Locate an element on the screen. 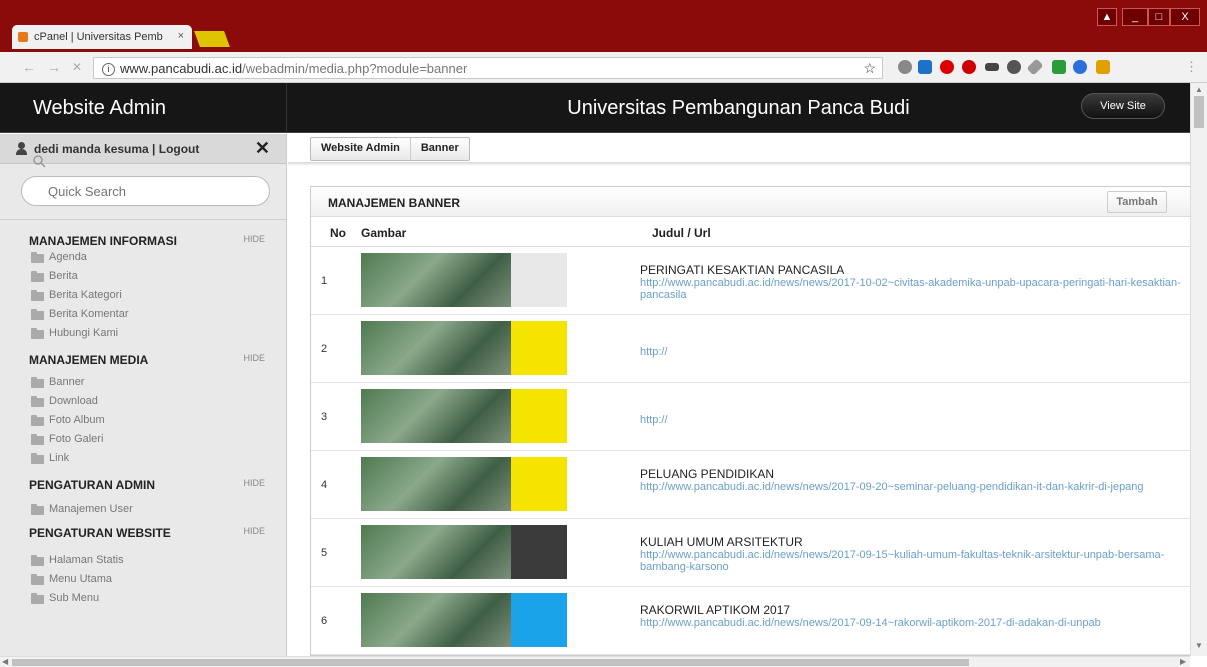 This screenshot has width=1207, height=667. sidebar-item-berita-kategori: Berita Kategori is located at coordinates (157, 295).